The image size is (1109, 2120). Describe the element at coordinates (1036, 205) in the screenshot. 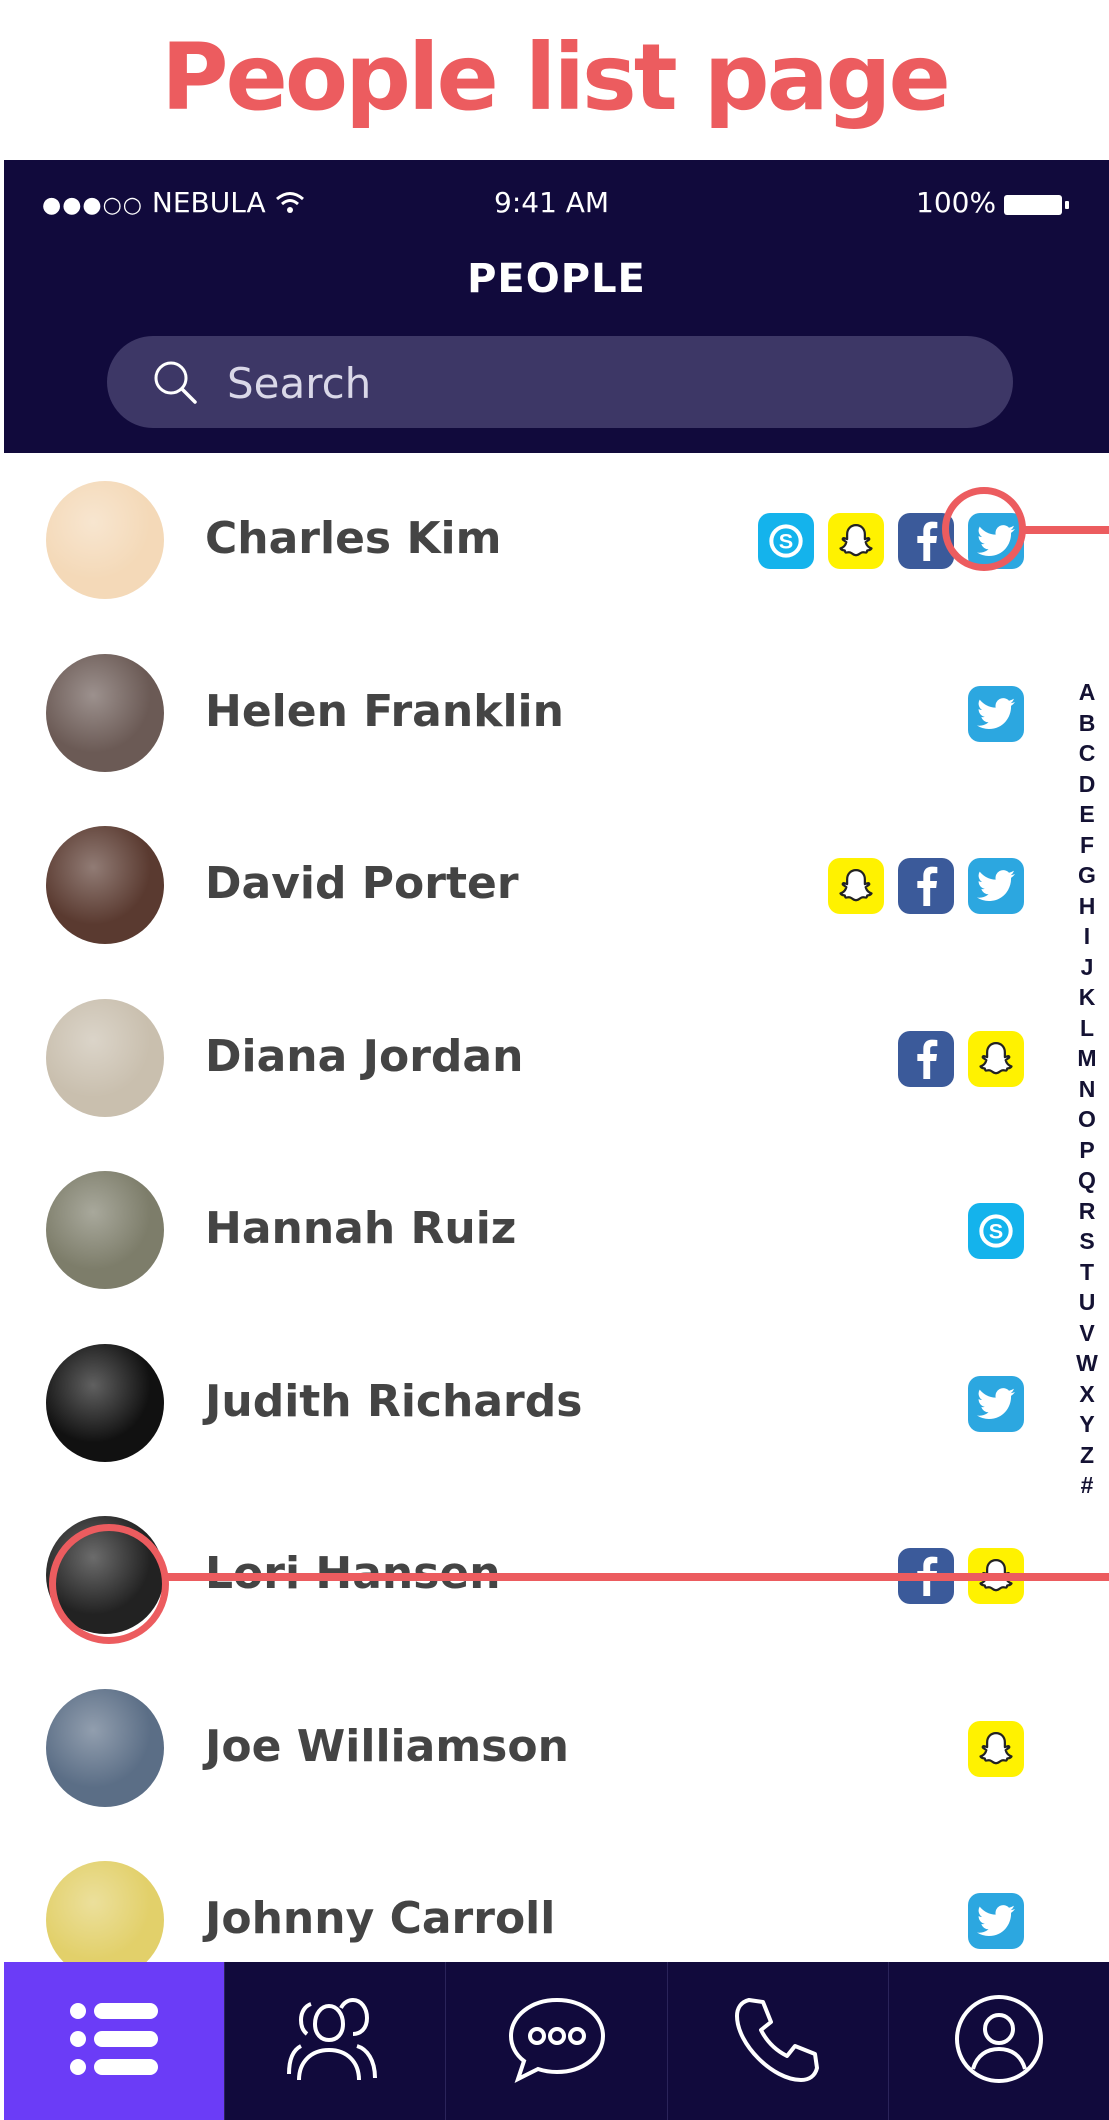

I see `battery-icon` at that location.